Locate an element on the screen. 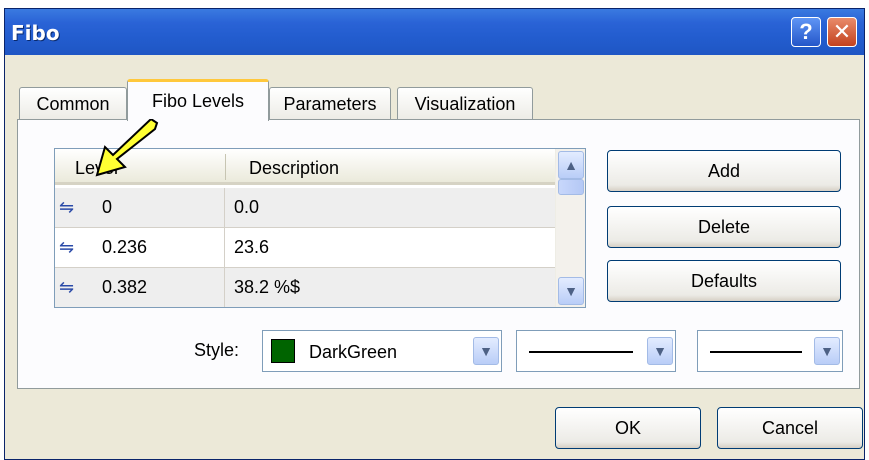 This screenshot has height=460, width=869. description-cell: 23.6 is located at coordinates (390, 247).